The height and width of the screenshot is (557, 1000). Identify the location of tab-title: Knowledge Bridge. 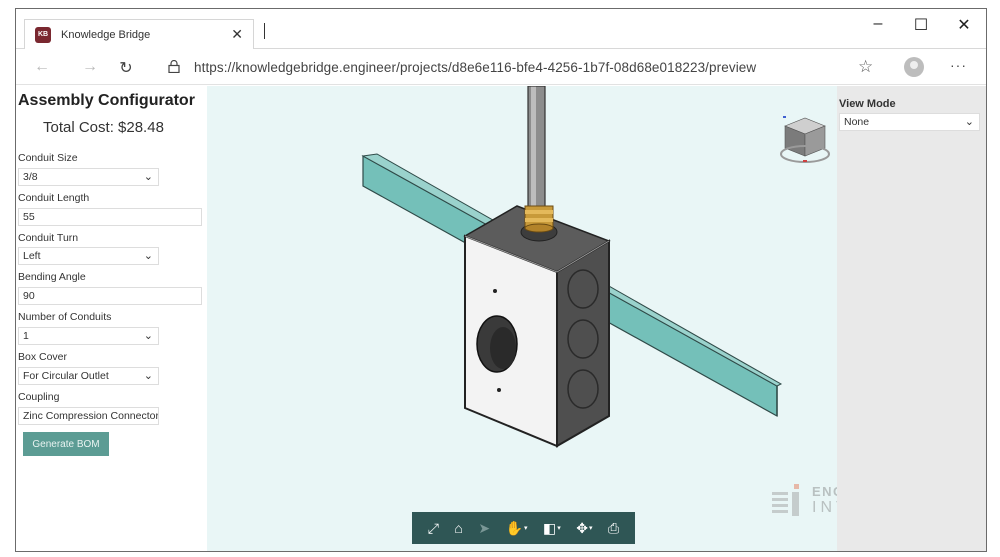
(106, 34).